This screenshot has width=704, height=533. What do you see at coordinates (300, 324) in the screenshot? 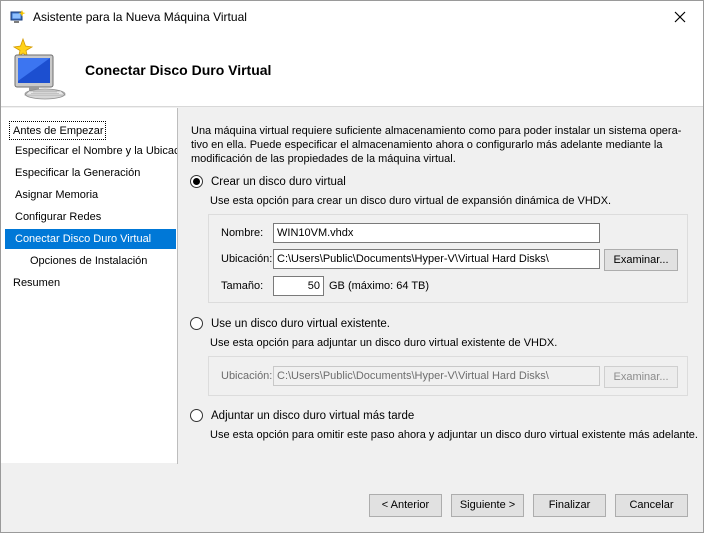
I see `option-existing-label: Use un disco duro virtual existente.` at bounding box center [300, 324].